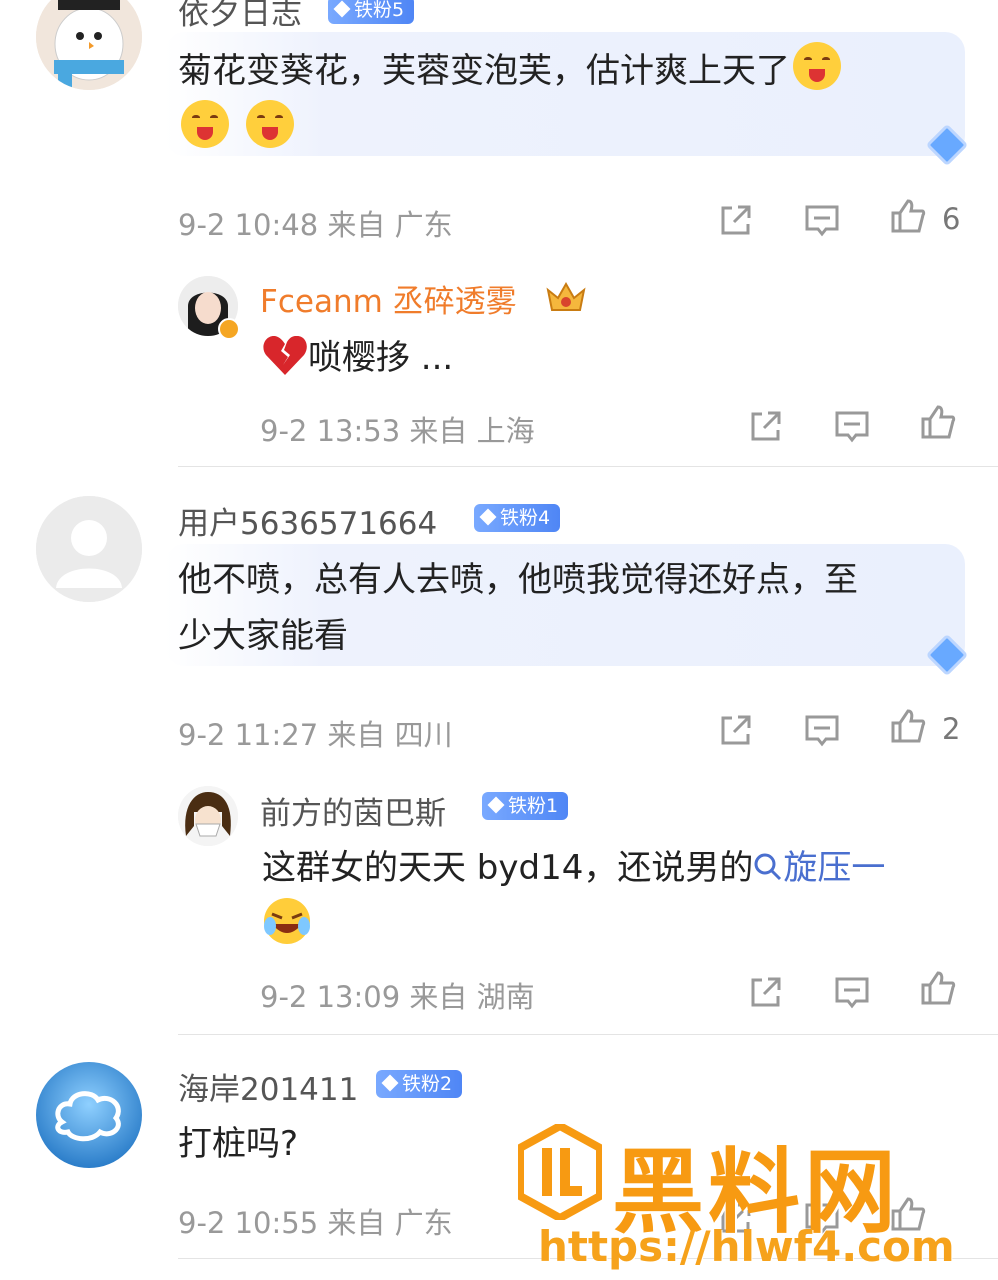 This screenshot has width=998, height=1280. Describe the element at coordinates (315, 735) in the screenshot. I see `comment-meta: 9-2 11:27 来自 四川` at that location.